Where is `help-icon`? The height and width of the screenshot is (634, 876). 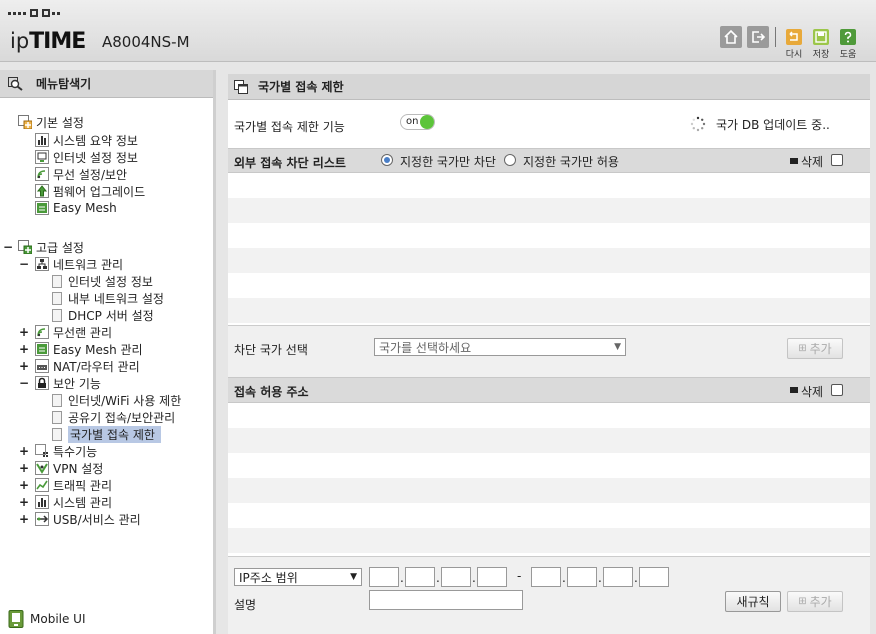
help-icon is located at coordinates (848, 37).